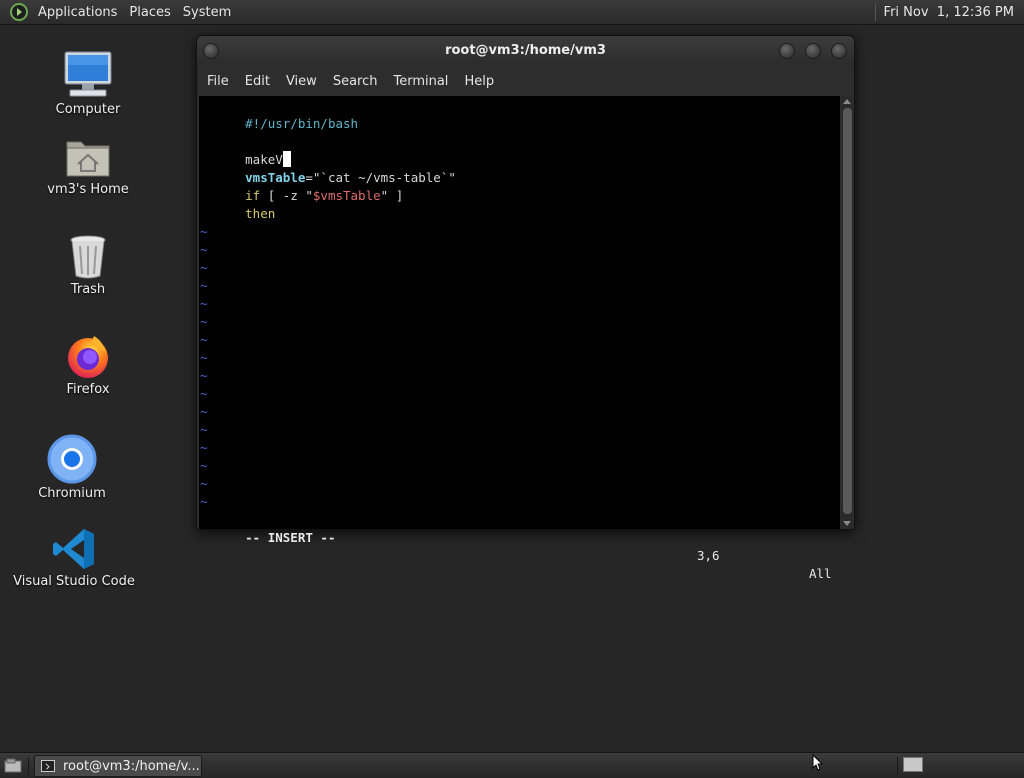 This screenshot has height=778, width=1024. What do you see at coordinates (355, 81) in the screenshot?
I see `menu-search: Search` at bounding box center [355, 81].